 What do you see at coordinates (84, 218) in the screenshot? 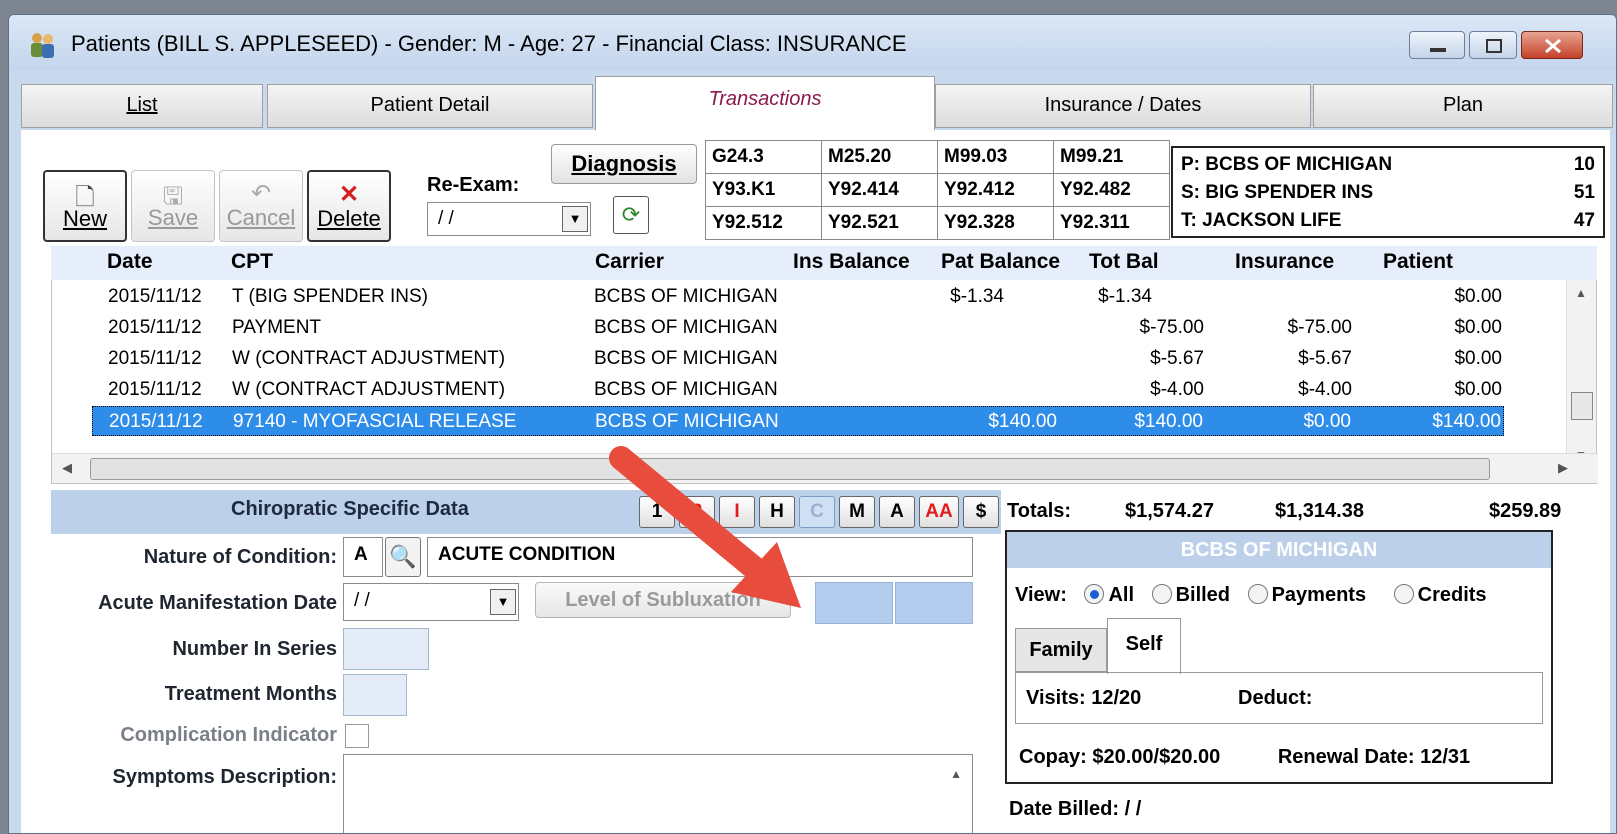
I see `new-button-label: New` at bounding box center [84, 218].